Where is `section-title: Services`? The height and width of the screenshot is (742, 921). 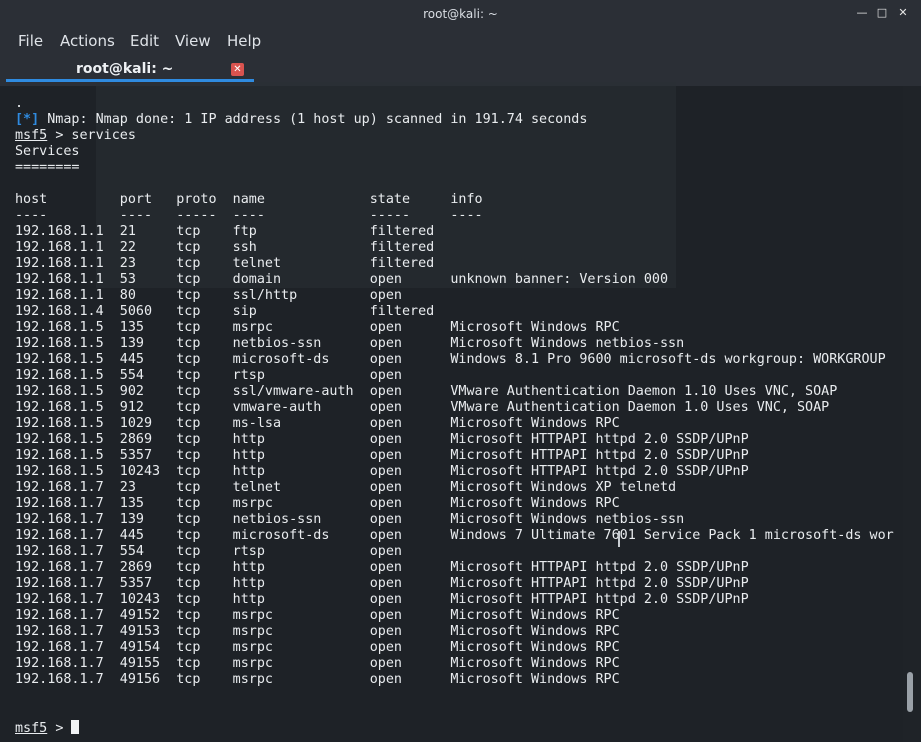
section-title: Services is located at coordinates (47, 151).